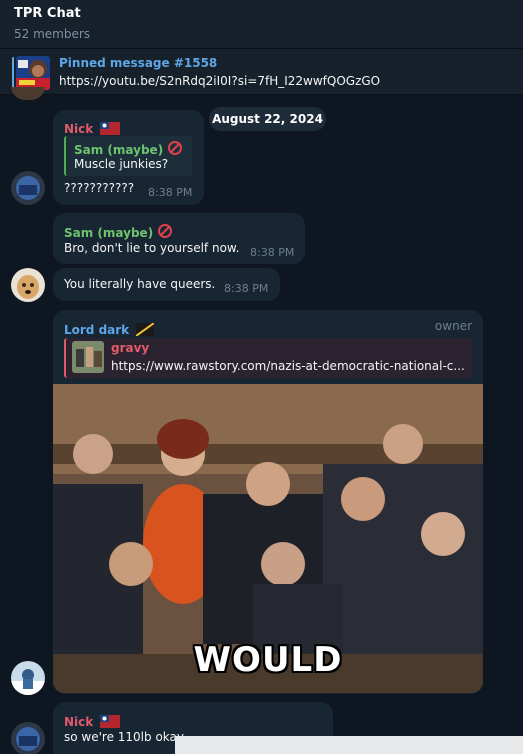 The height and width of the screenshot is (754, 523). I want to click on reply-text: Muscle junkies?, so click(121, 164).